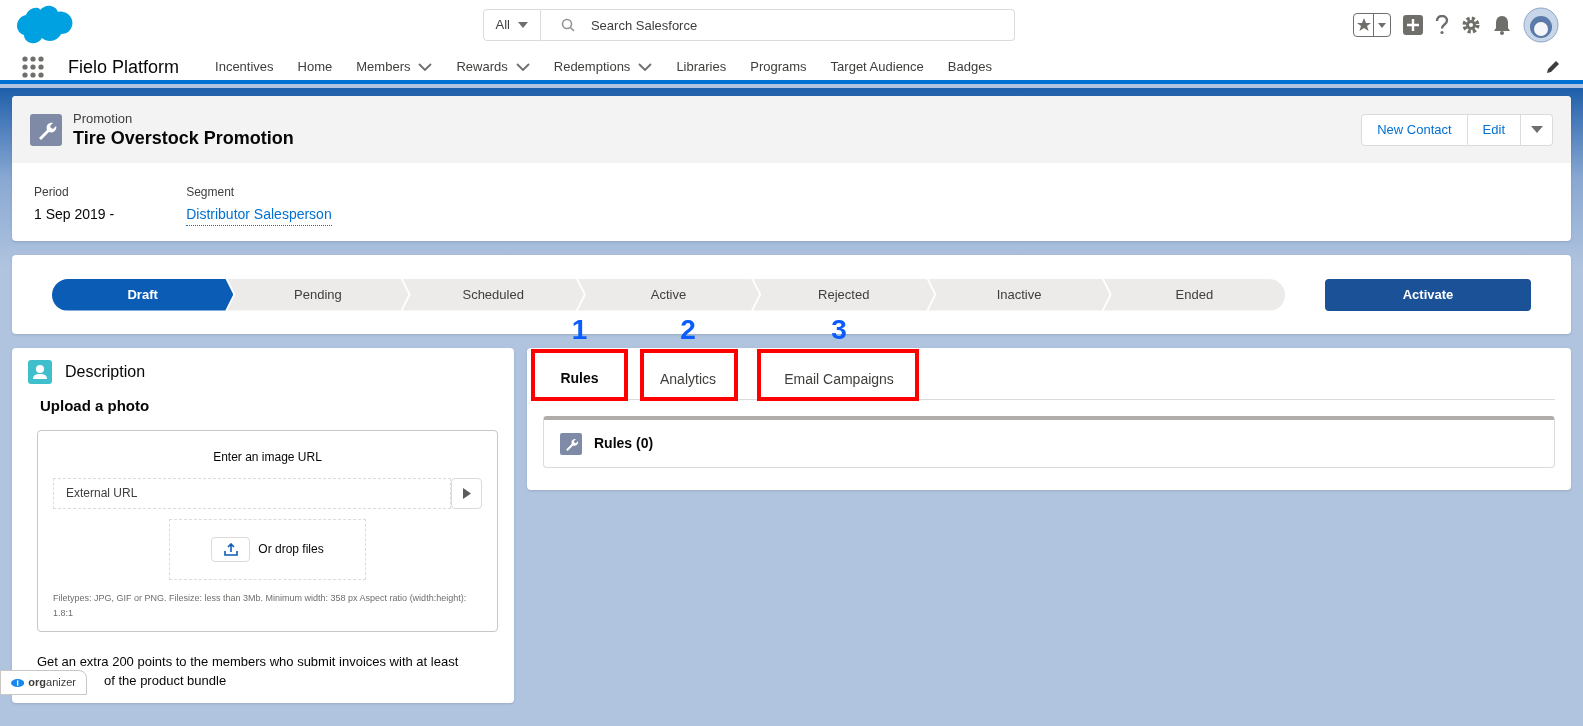 The height and width of the screenshot is (726, 1583). What do you see at coordinates (394, 67) in the screenshot?
I see `nav-item: Members` at bounding box center [394, 67].